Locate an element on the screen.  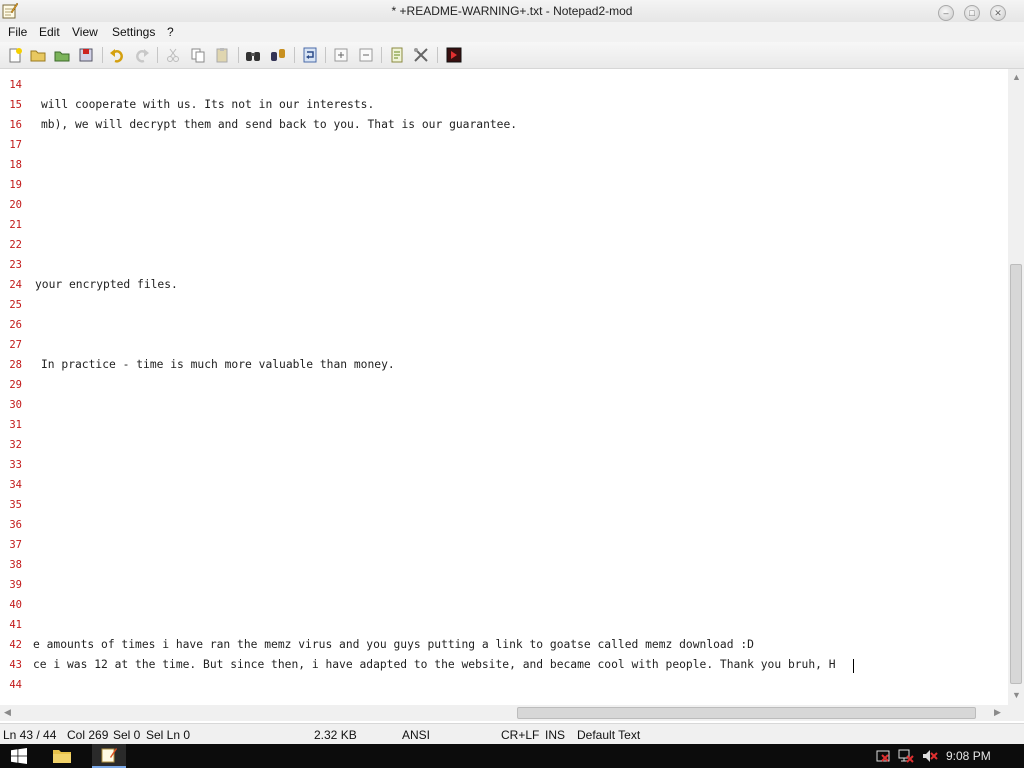
minimize-icon: – is located at coordinates (946, 13).